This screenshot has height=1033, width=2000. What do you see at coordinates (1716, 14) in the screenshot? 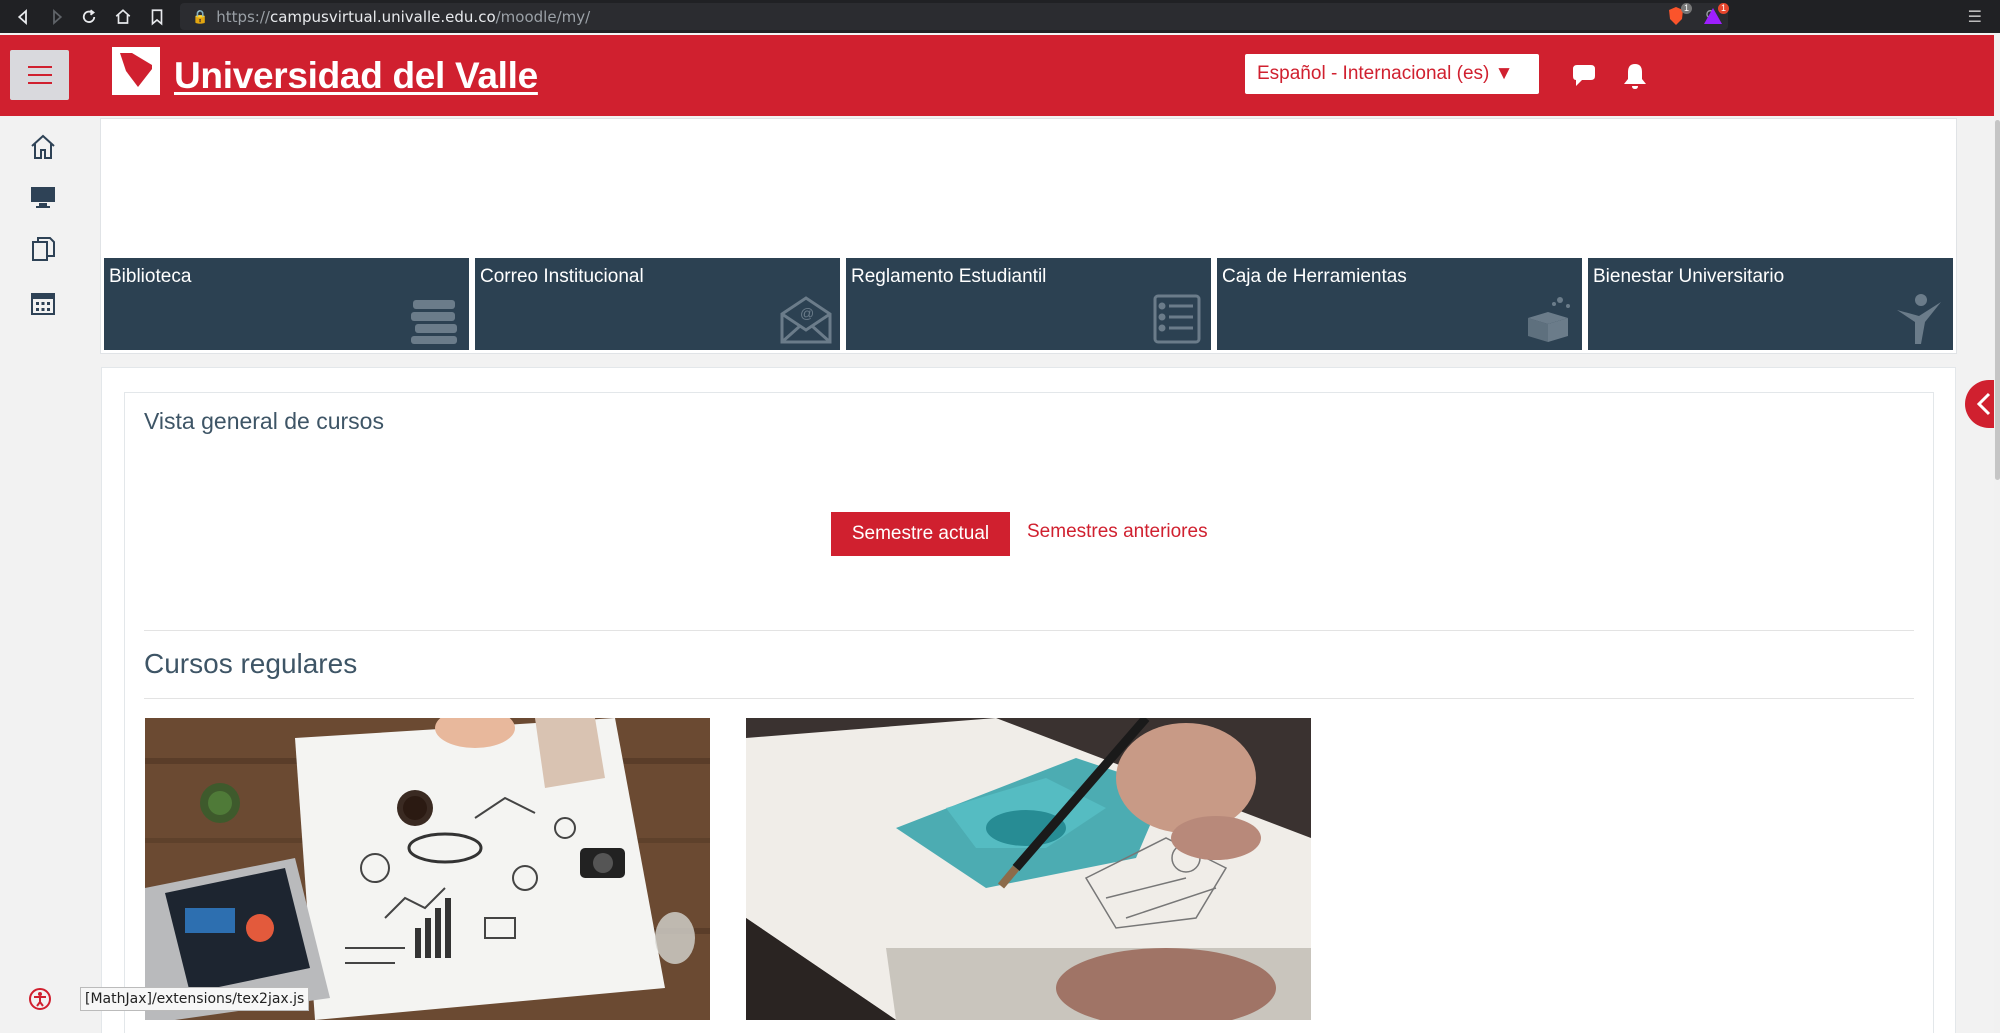
I see `brave-rewards-icon: 1` at bounding box center [1716, 14].